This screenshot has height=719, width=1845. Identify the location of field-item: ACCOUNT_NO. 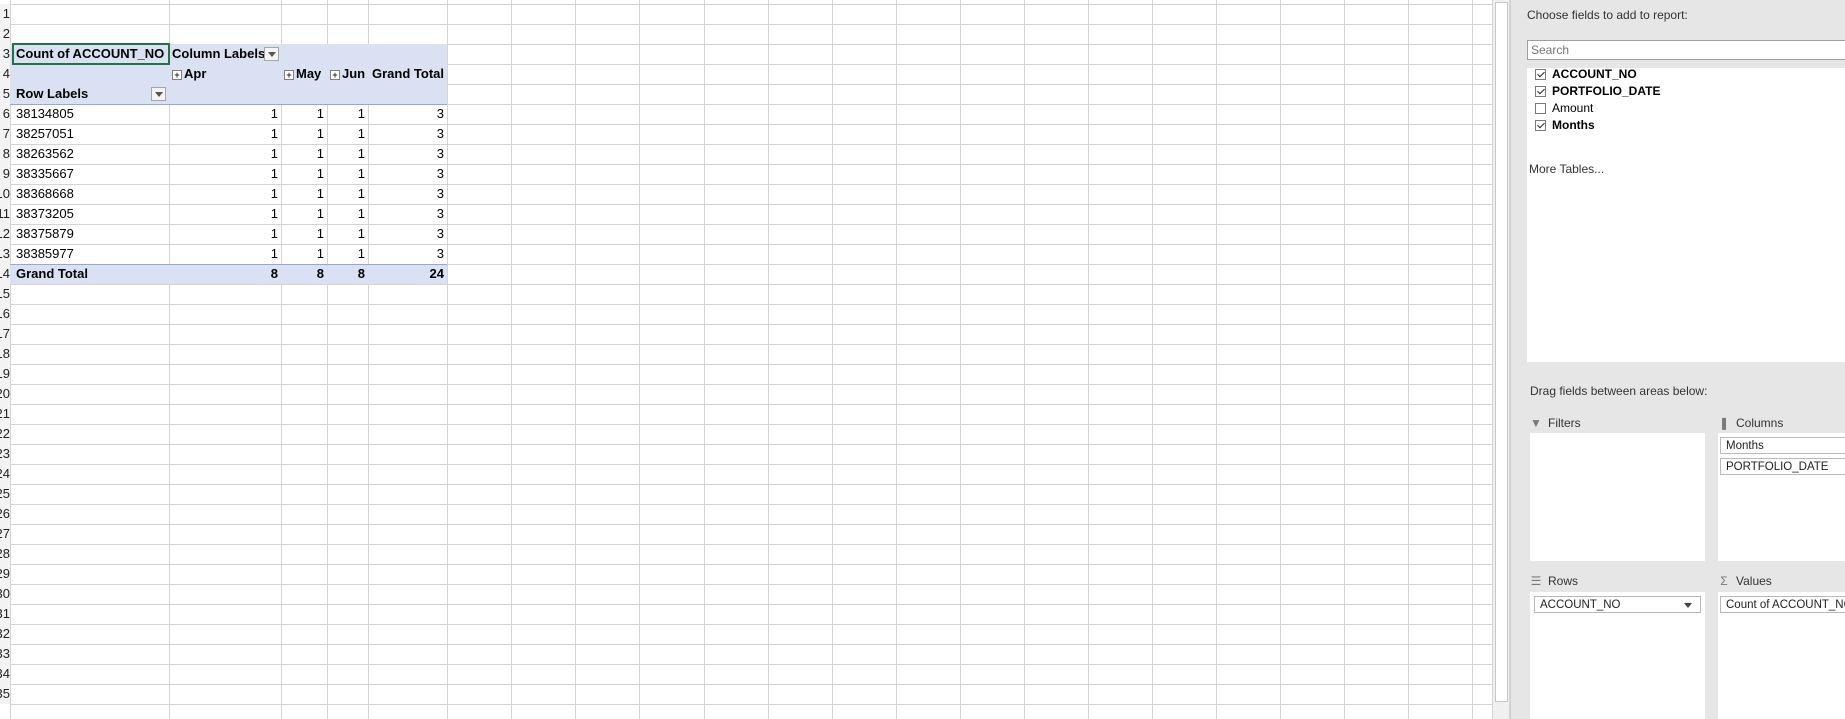
(1586, 74).